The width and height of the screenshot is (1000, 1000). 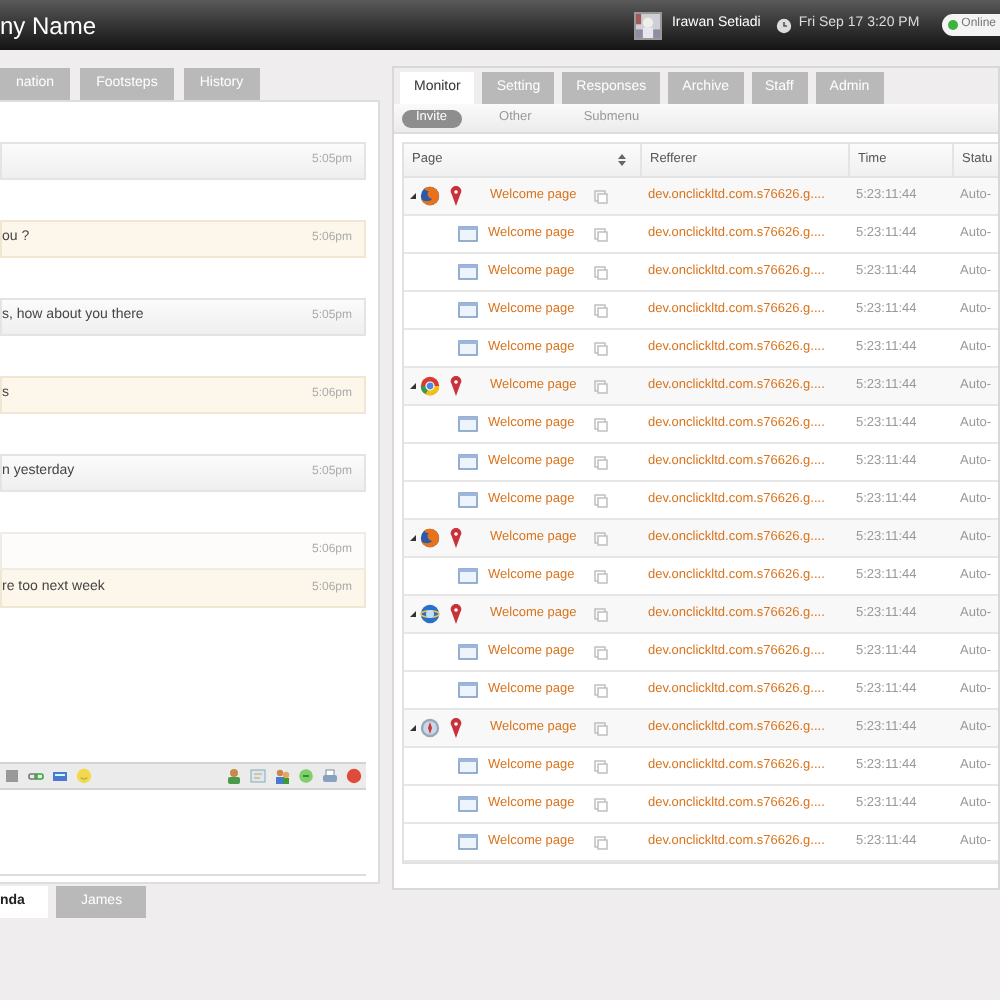 I want to click on clock-icon, so click(x=784, y=25).